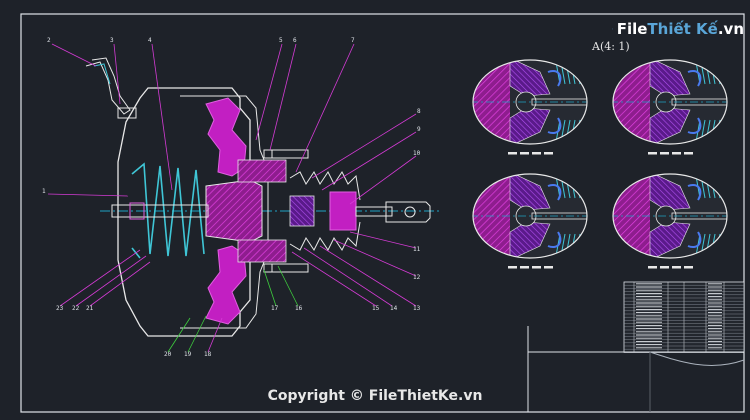 This screenshot has width=750, height=420. I want to click on copyright-watermark: Copyright © FileThietKe.vn, so click(375, 396).